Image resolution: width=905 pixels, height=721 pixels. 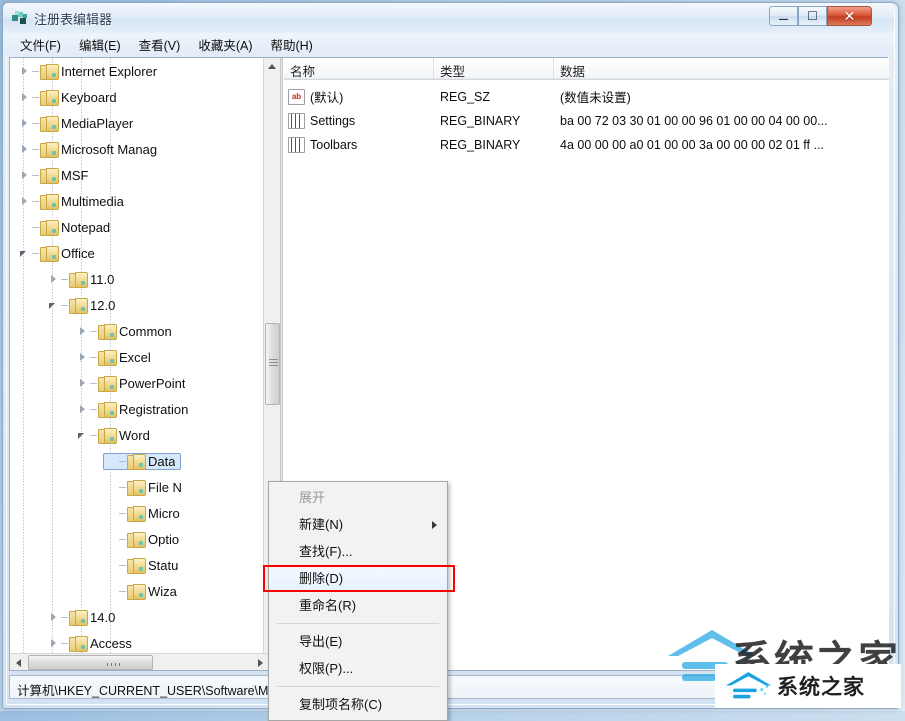 What do you see at coordinates (143, 565) in the screenshot?
I see `tree-item-content: Statu` at bounding box center [143, 565].